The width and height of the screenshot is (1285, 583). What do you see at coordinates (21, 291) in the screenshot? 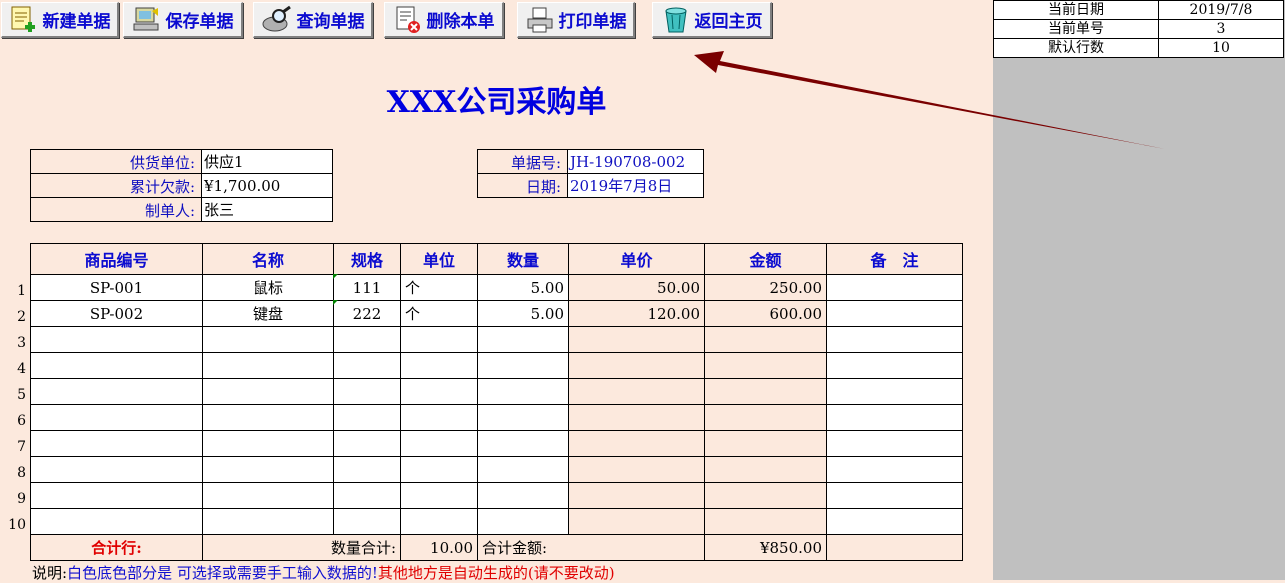
I see `row-number: 1` at bounding box center [21, 291].